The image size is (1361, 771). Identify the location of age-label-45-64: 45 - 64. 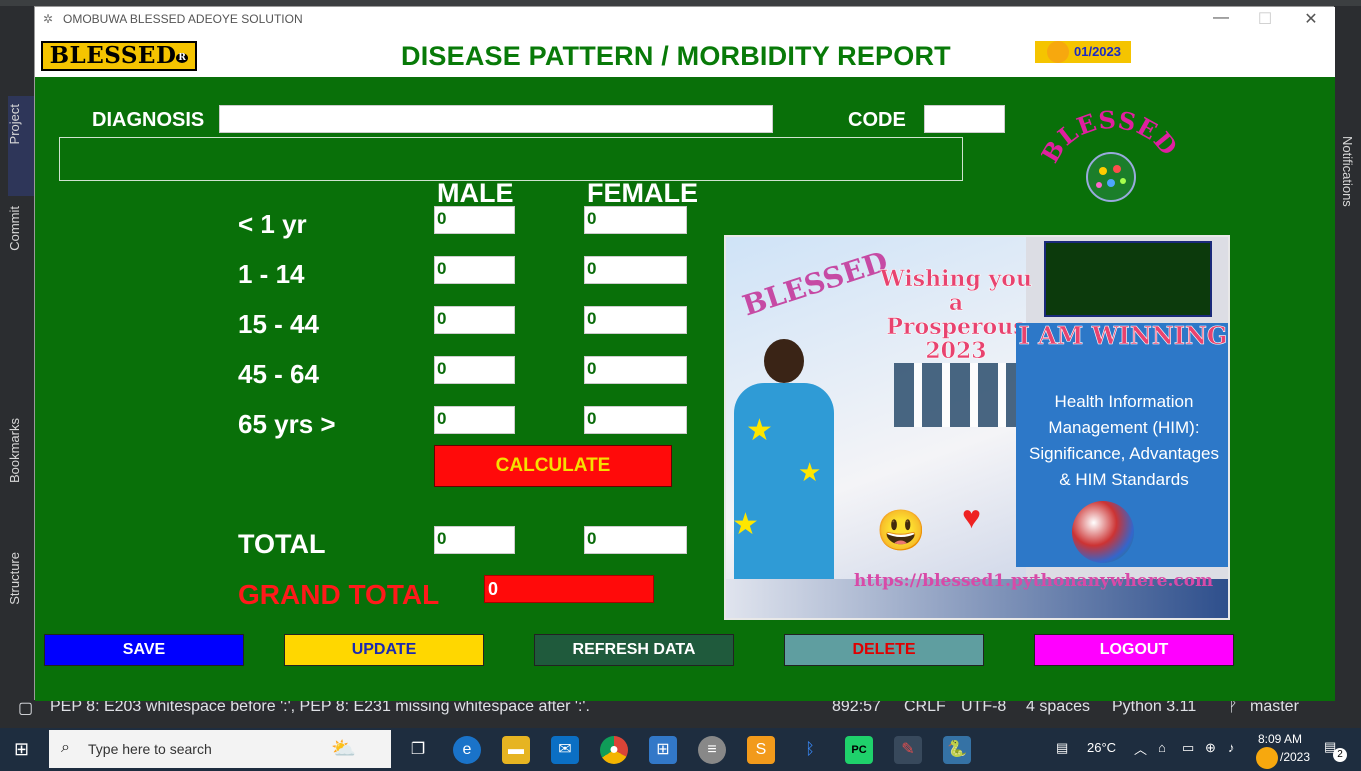
(278, 374).